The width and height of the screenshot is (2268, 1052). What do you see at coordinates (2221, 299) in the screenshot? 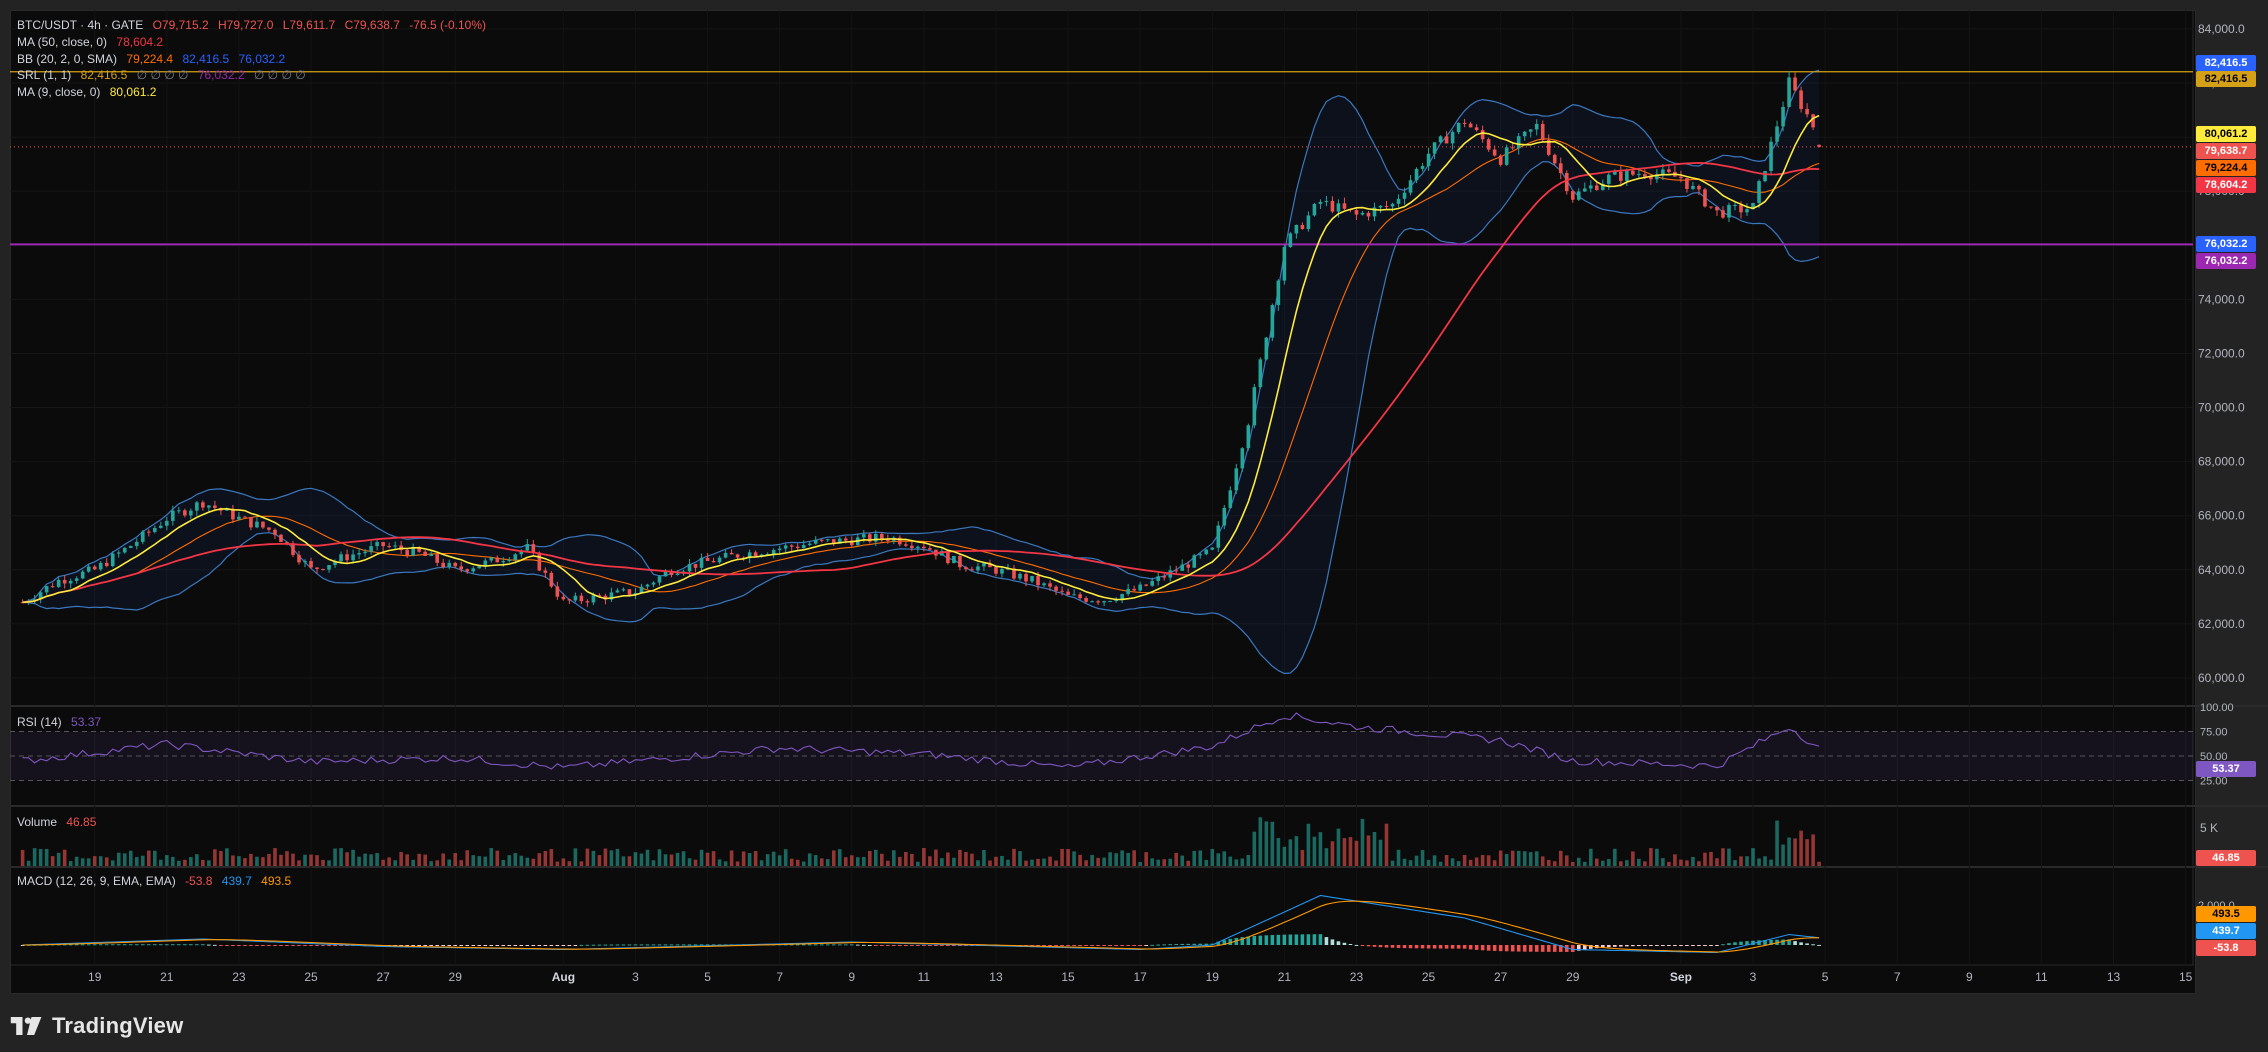
I see `price-tick-label: 74,000.0` at bounding box center [2221, 299].